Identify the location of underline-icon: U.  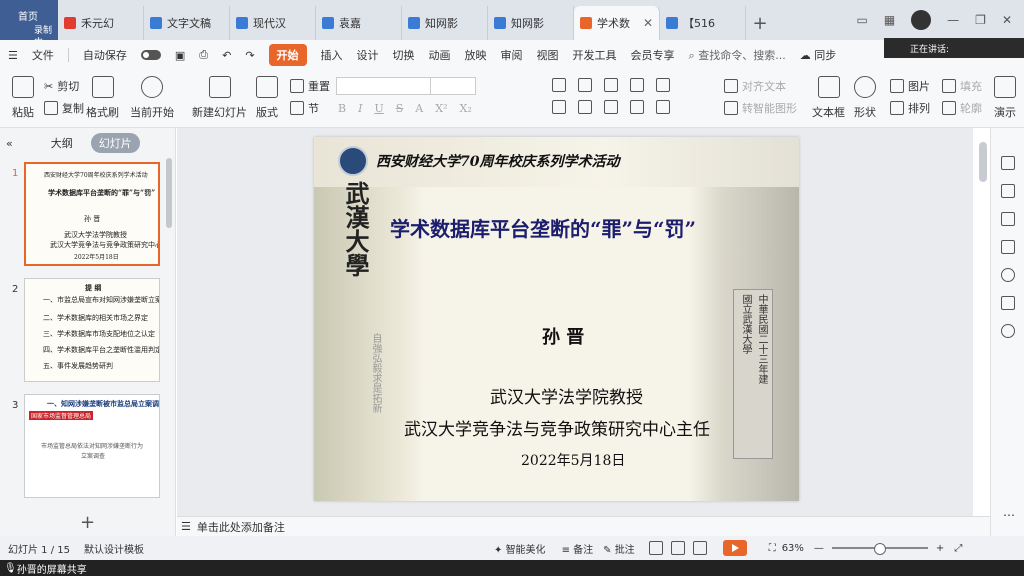
(378, 108).